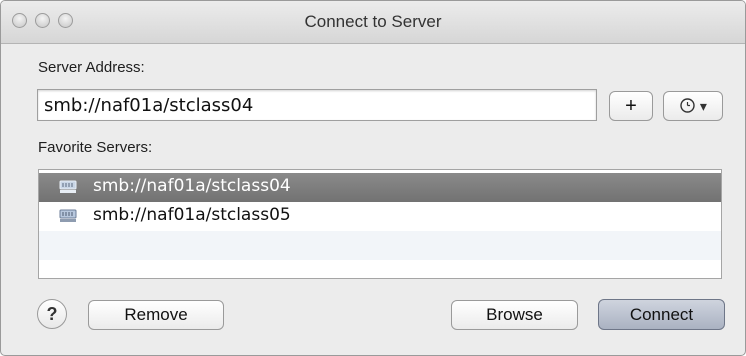 The width and height of the screenshot is (746, 356). I want to click on title-bar: Connect to Server, so click(373, 22).